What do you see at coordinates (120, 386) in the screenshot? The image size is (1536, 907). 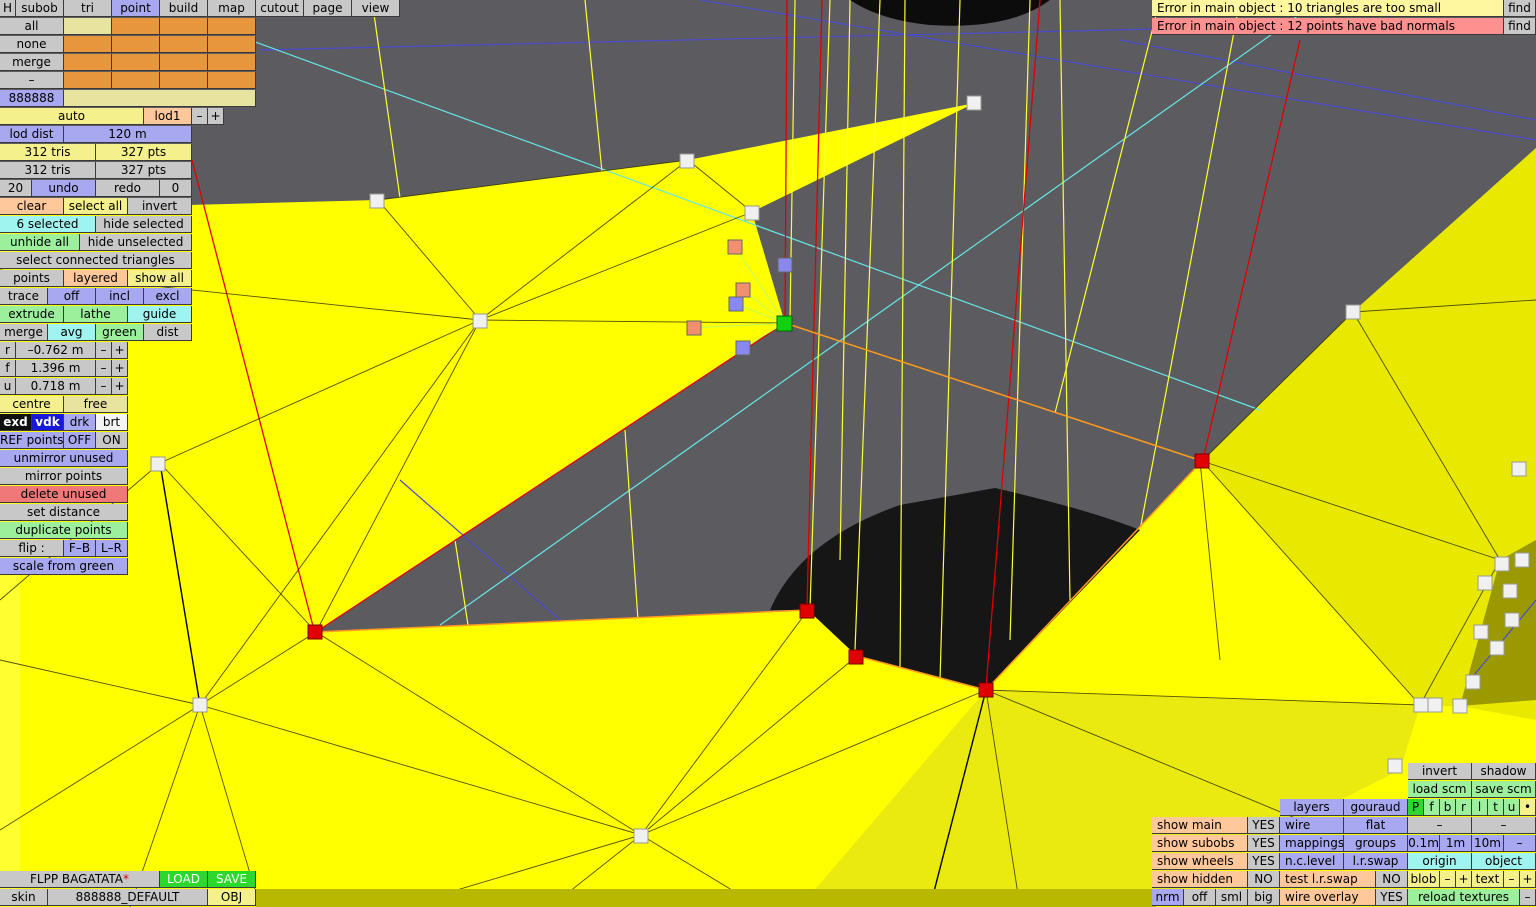 I see `u-plus-button: +` at bounding box center [120, 386].